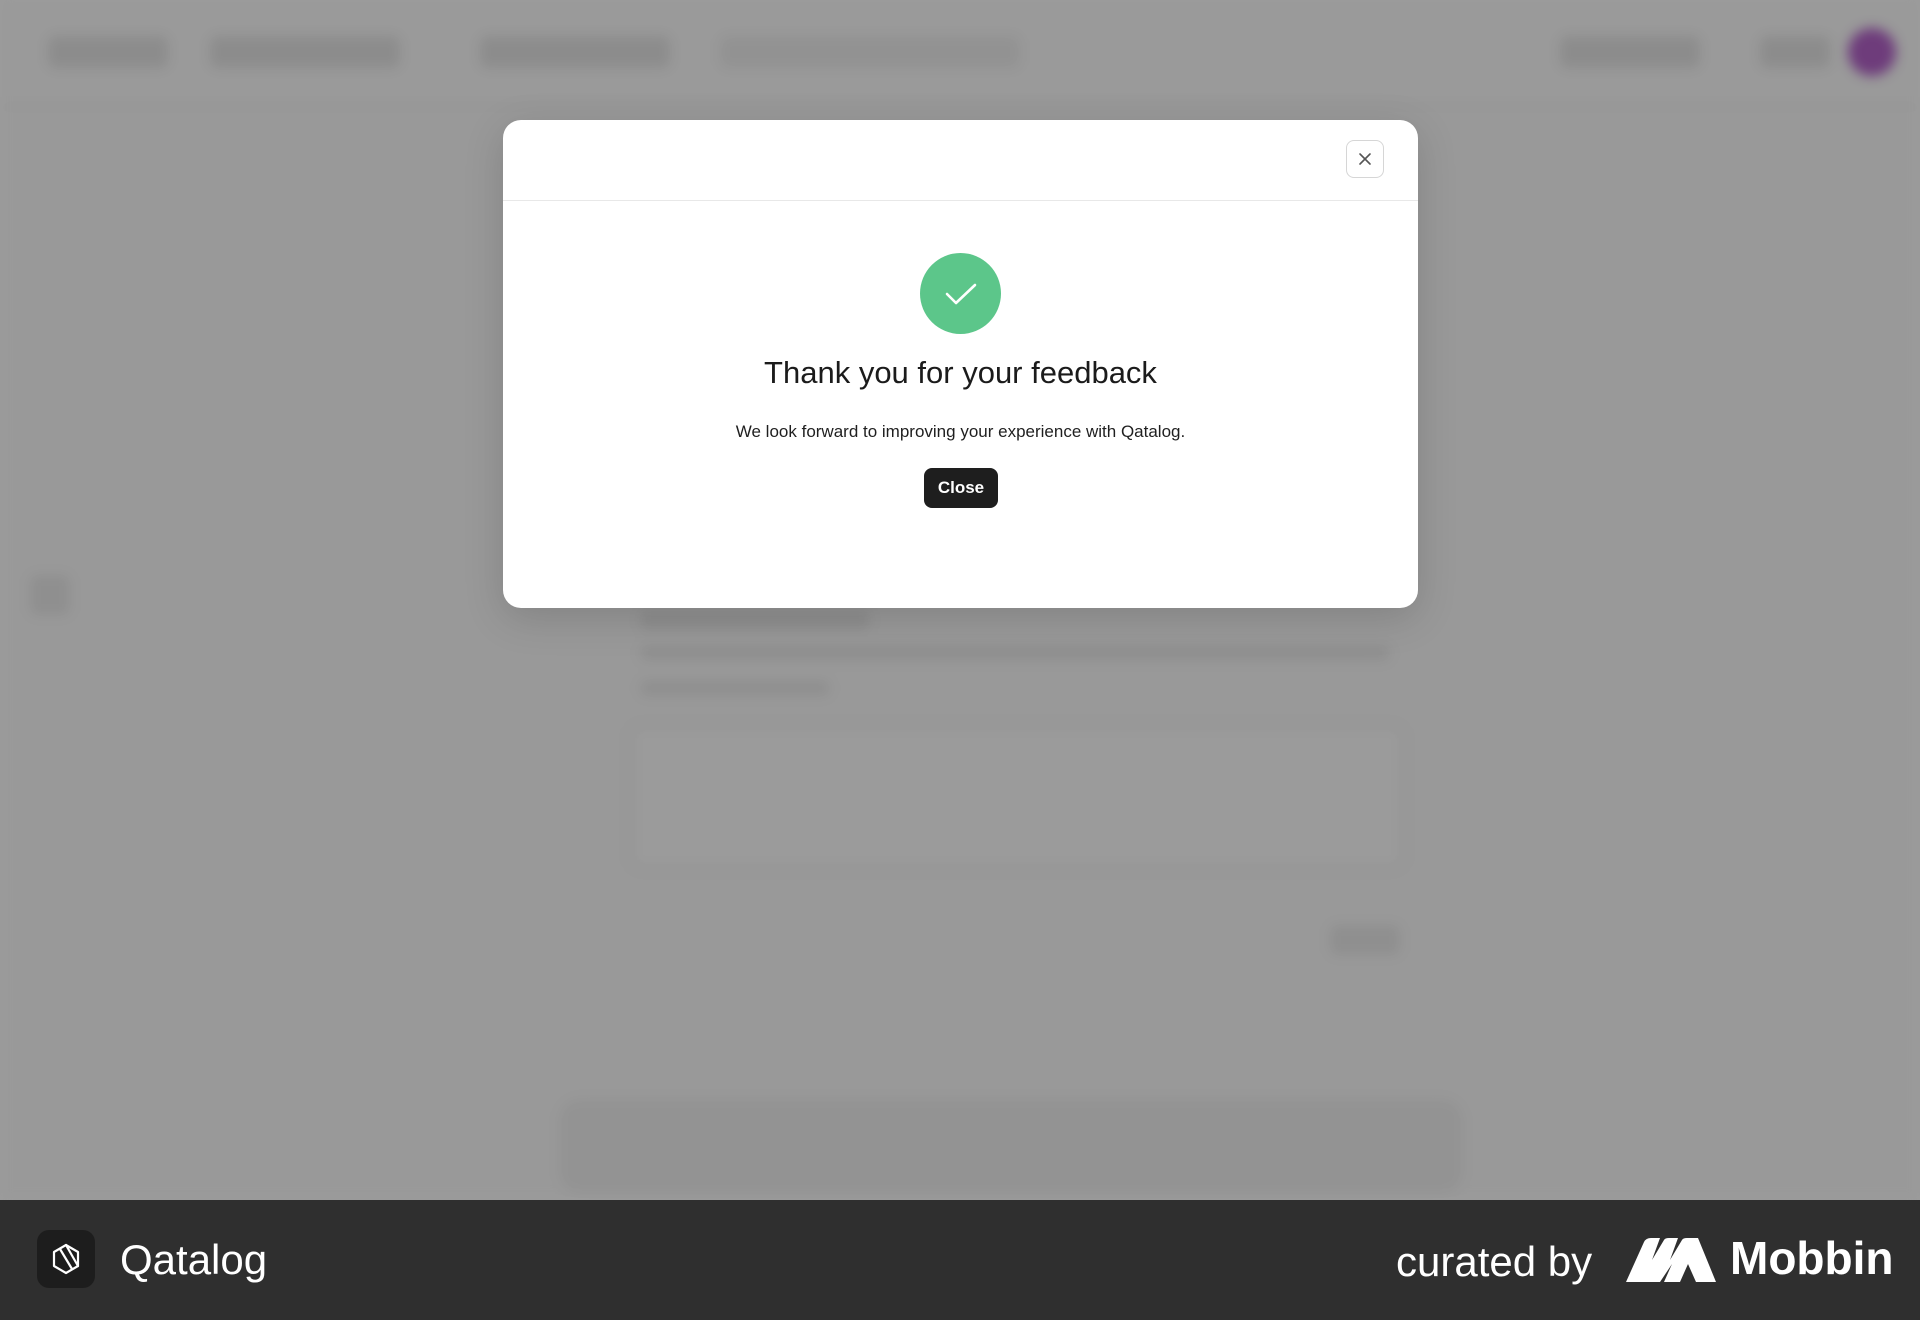 Image resolution: width=1920 pixels, height=1320 pixels. What do you see at coordinates (960, 372) in the screenshot?
I see `modal-title: Thank you for your feedback` at bounding box center [960, 372].